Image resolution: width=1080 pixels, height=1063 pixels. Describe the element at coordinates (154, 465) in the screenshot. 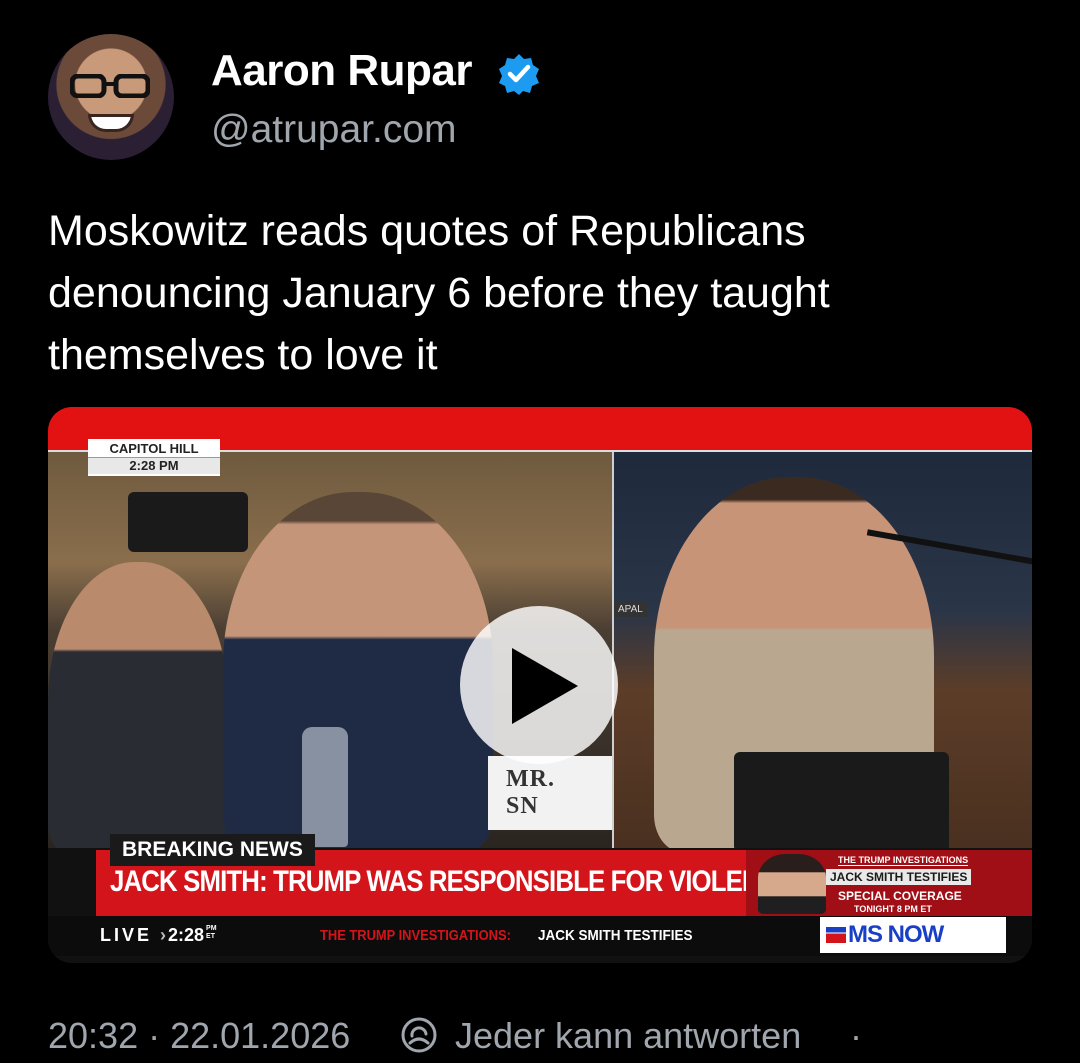

I see `location-caption-time: 2:28 PM` at that location.